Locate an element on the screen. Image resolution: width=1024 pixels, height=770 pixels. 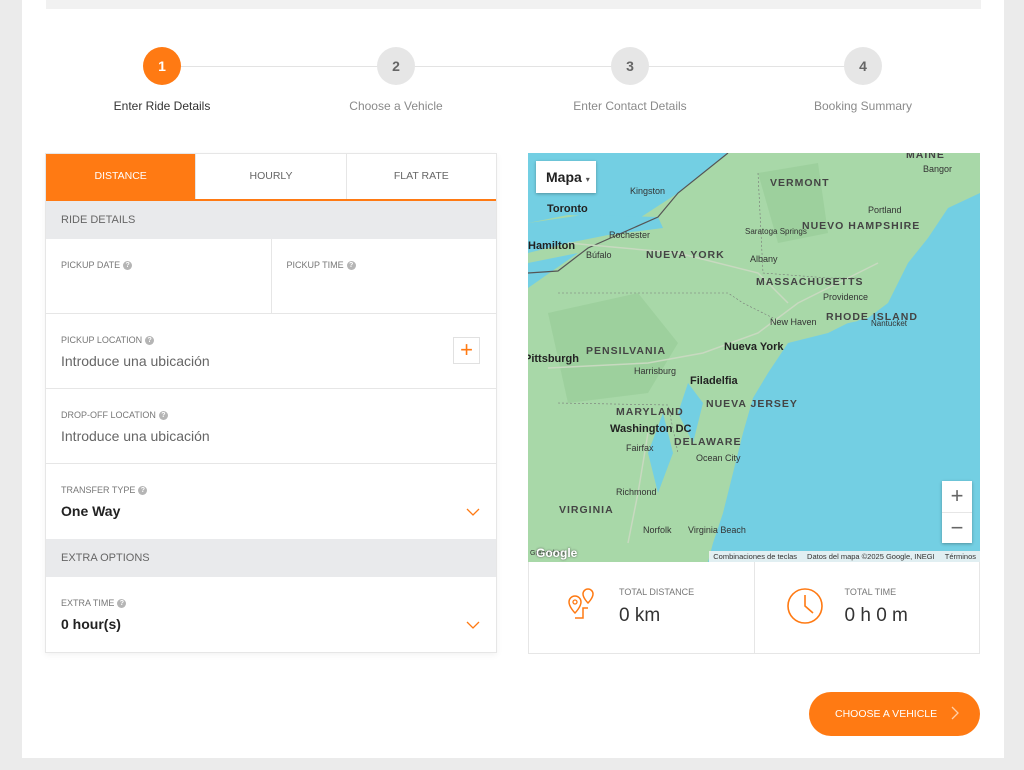
map-label: NUEVA JERSEY is located at coordinates (752, 404).